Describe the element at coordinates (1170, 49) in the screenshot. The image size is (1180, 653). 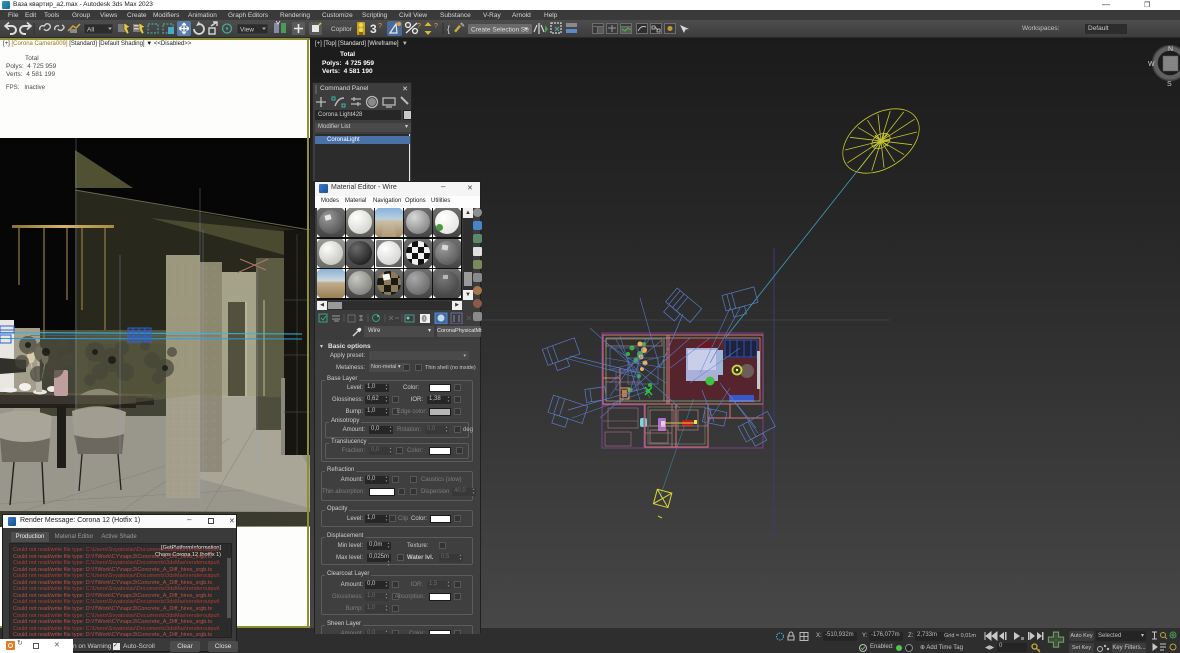
I see `svg-text: N` at that location.